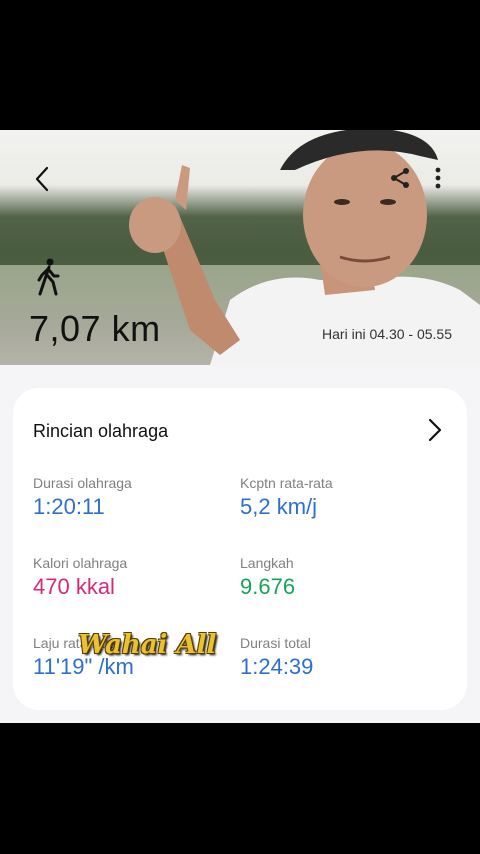 This screenshot has width=480, height=854. I want to click on walking-icon, so click(48, 277).